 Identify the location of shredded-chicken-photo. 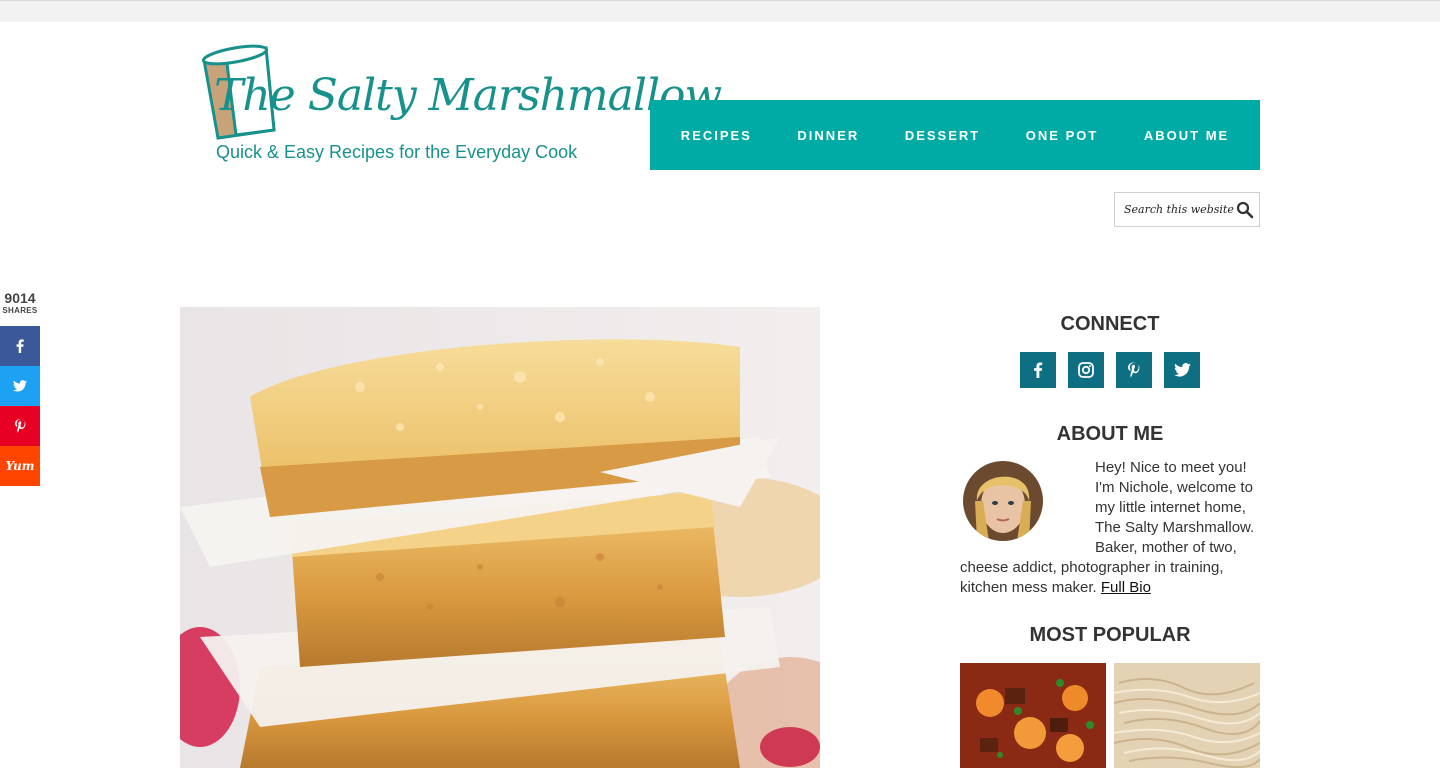
(1187, 715).